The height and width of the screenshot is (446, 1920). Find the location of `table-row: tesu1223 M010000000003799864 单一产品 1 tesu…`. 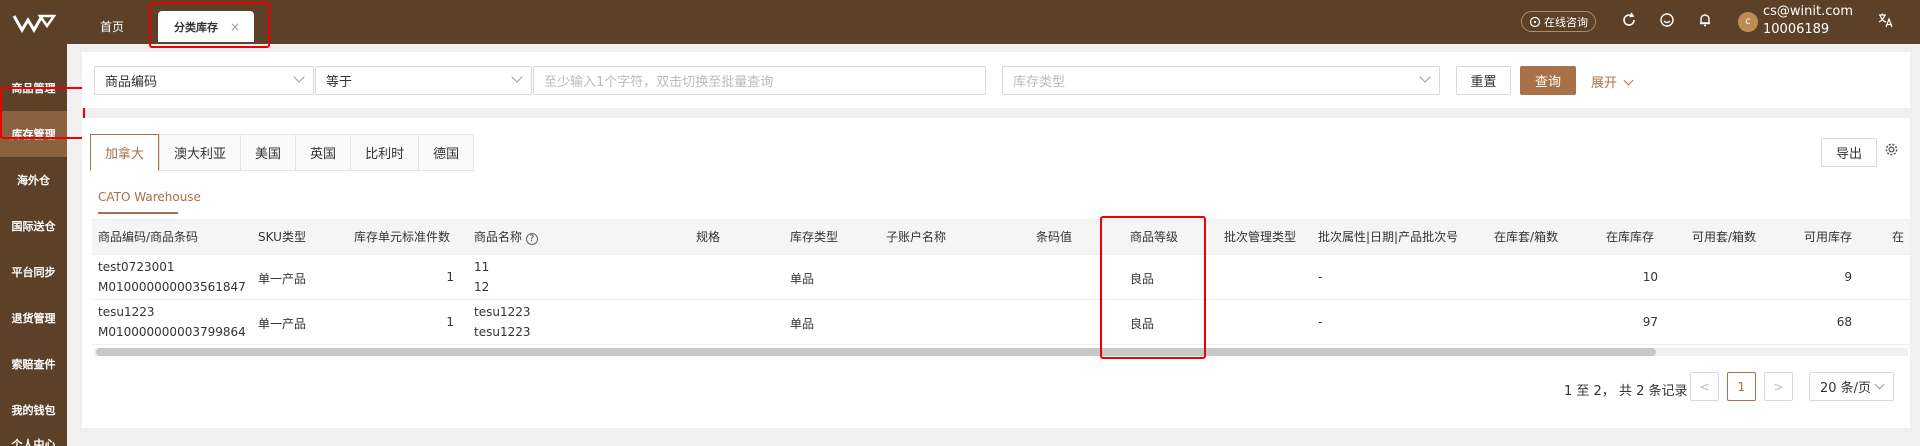

table-row: tesu1223 M010000000003799864 单一产品 1 tesu… is located at coordinates (1001, 322).